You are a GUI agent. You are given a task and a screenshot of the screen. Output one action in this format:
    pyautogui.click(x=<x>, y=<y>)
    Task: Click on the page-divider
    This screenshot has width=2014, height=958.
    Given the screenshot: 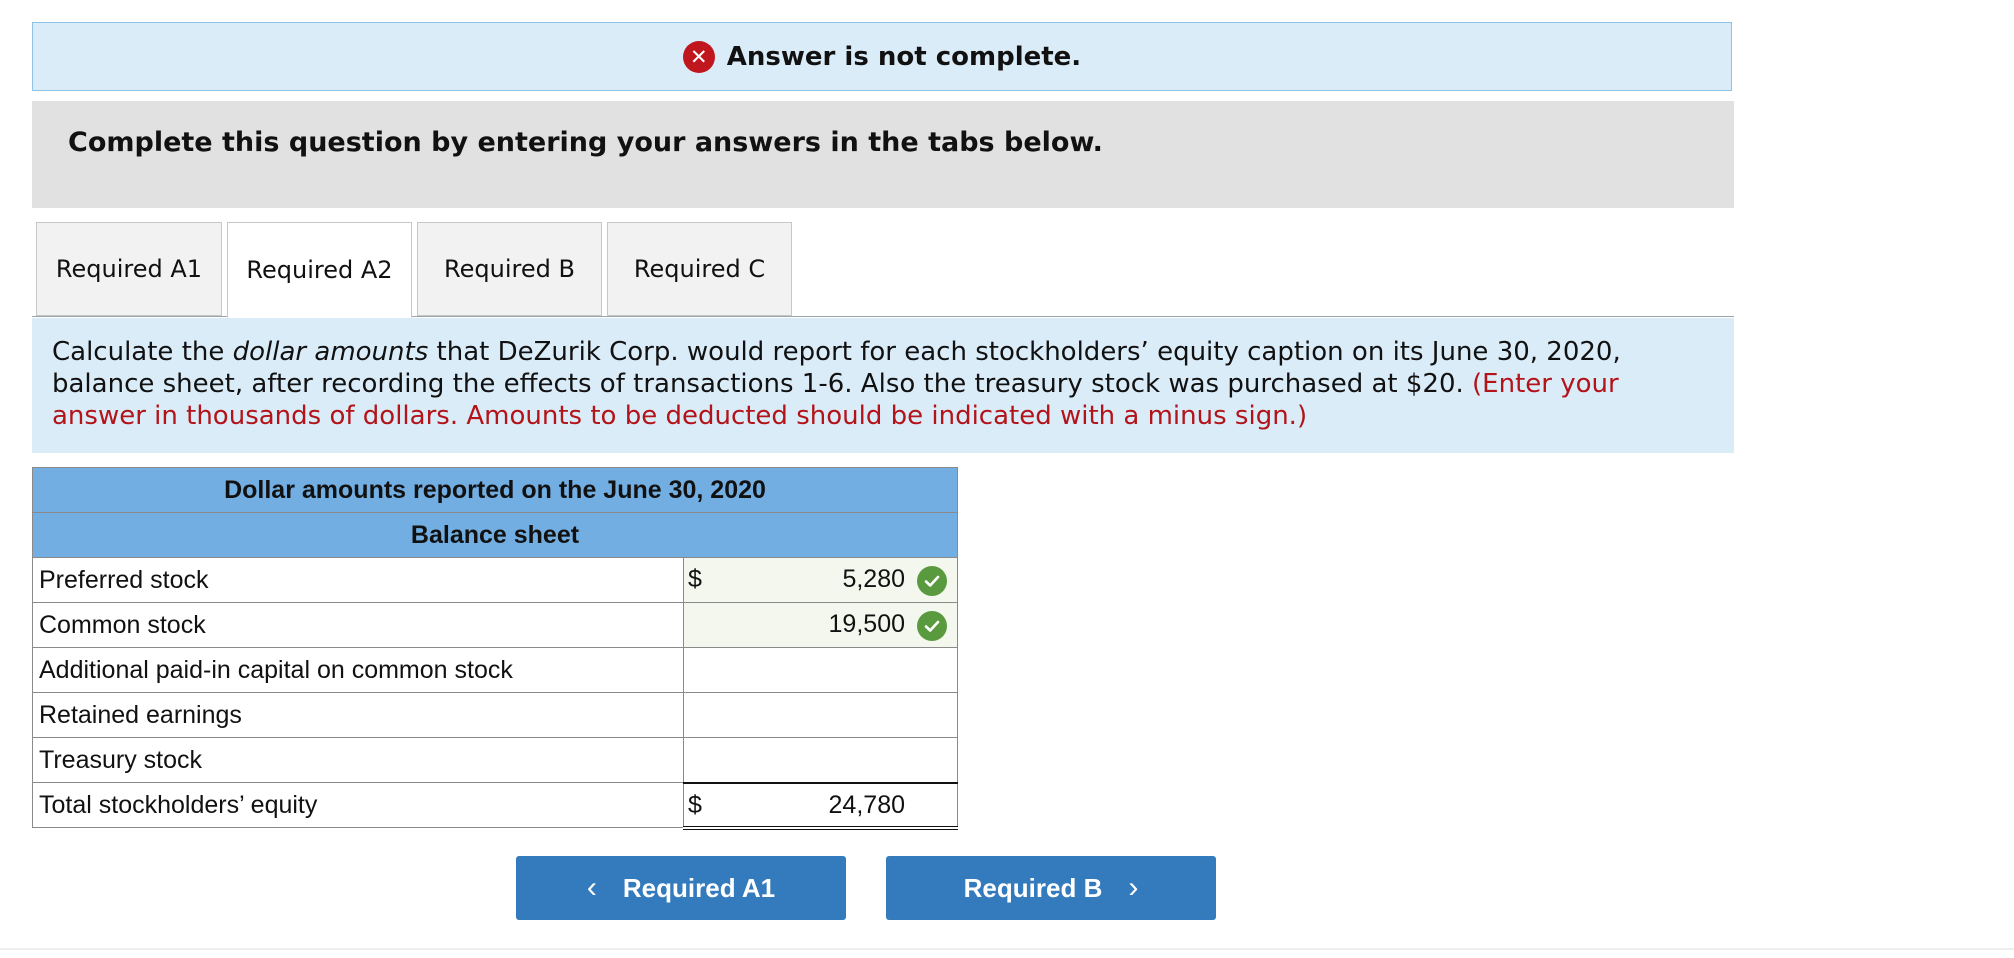 What is the action you would take?
    pyautogui.click(x=1007, y=949)
    